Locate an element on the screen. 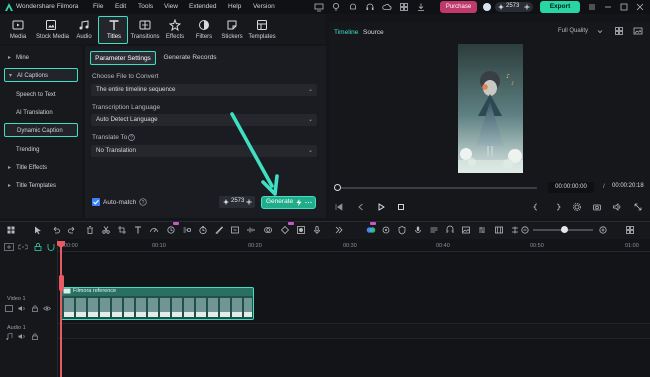  audio-track-icon is located at coordinates (434, 230).